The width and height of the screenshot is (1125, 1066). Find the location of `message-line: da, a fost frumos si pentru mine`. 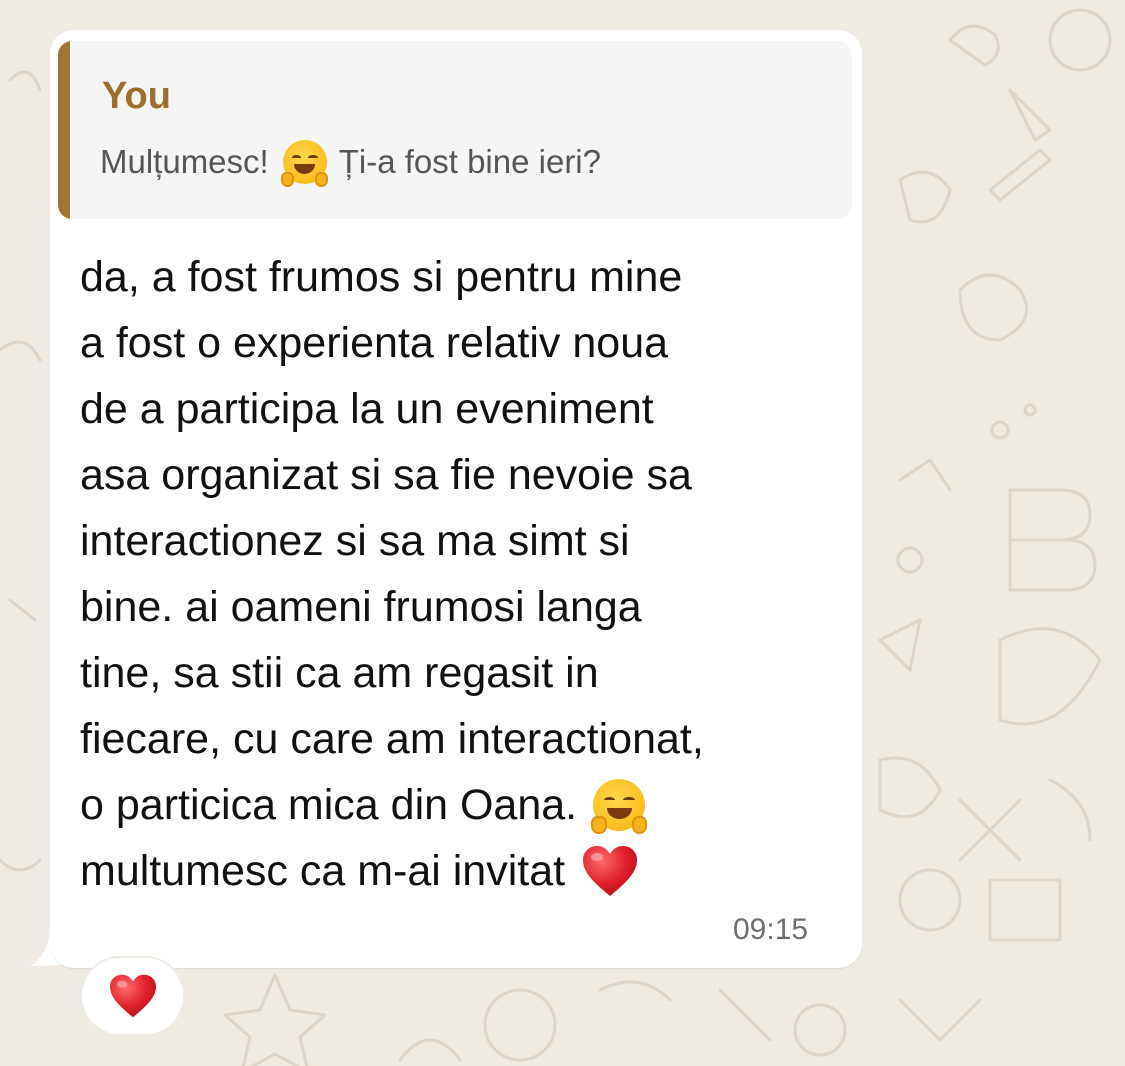

message-line: da, a fost frumos si pentru mine is located at coordinates (381, 277).